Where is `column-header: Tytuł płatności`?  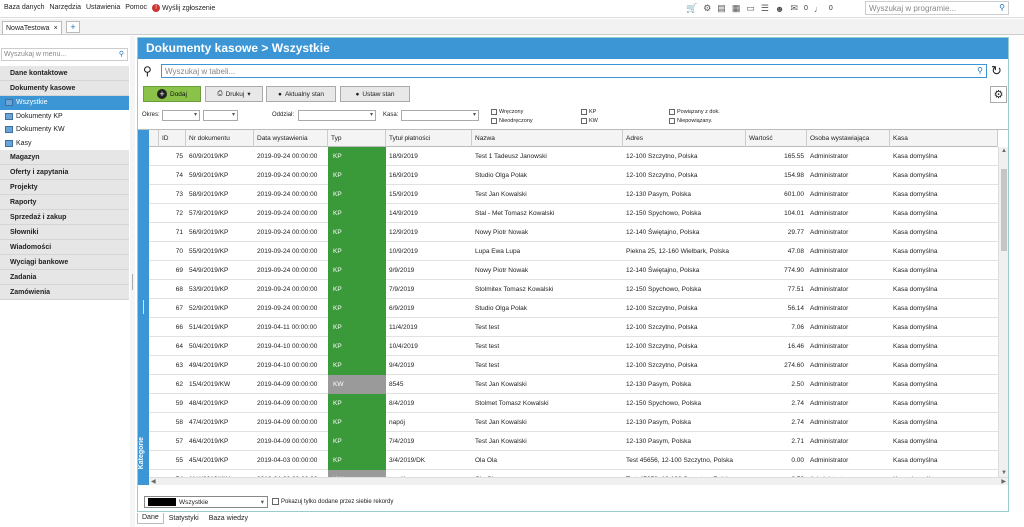 column-header: Tytuł płatności is located at coordinates (429, 138).